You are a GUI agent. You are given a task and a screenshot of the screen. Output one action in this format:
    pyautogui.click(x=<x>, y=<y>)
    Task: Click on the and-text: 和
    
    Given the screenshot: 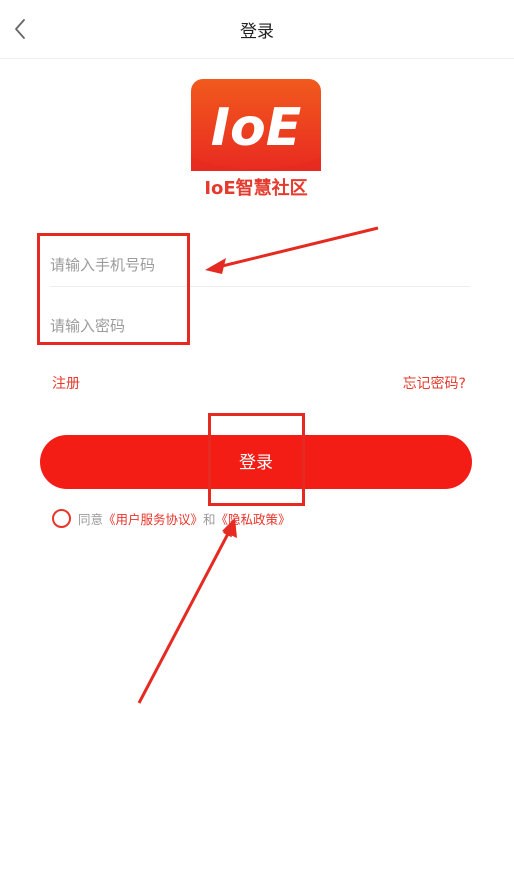 What is the action you would take?
    pyautogui.click(x=209, y=519)
    